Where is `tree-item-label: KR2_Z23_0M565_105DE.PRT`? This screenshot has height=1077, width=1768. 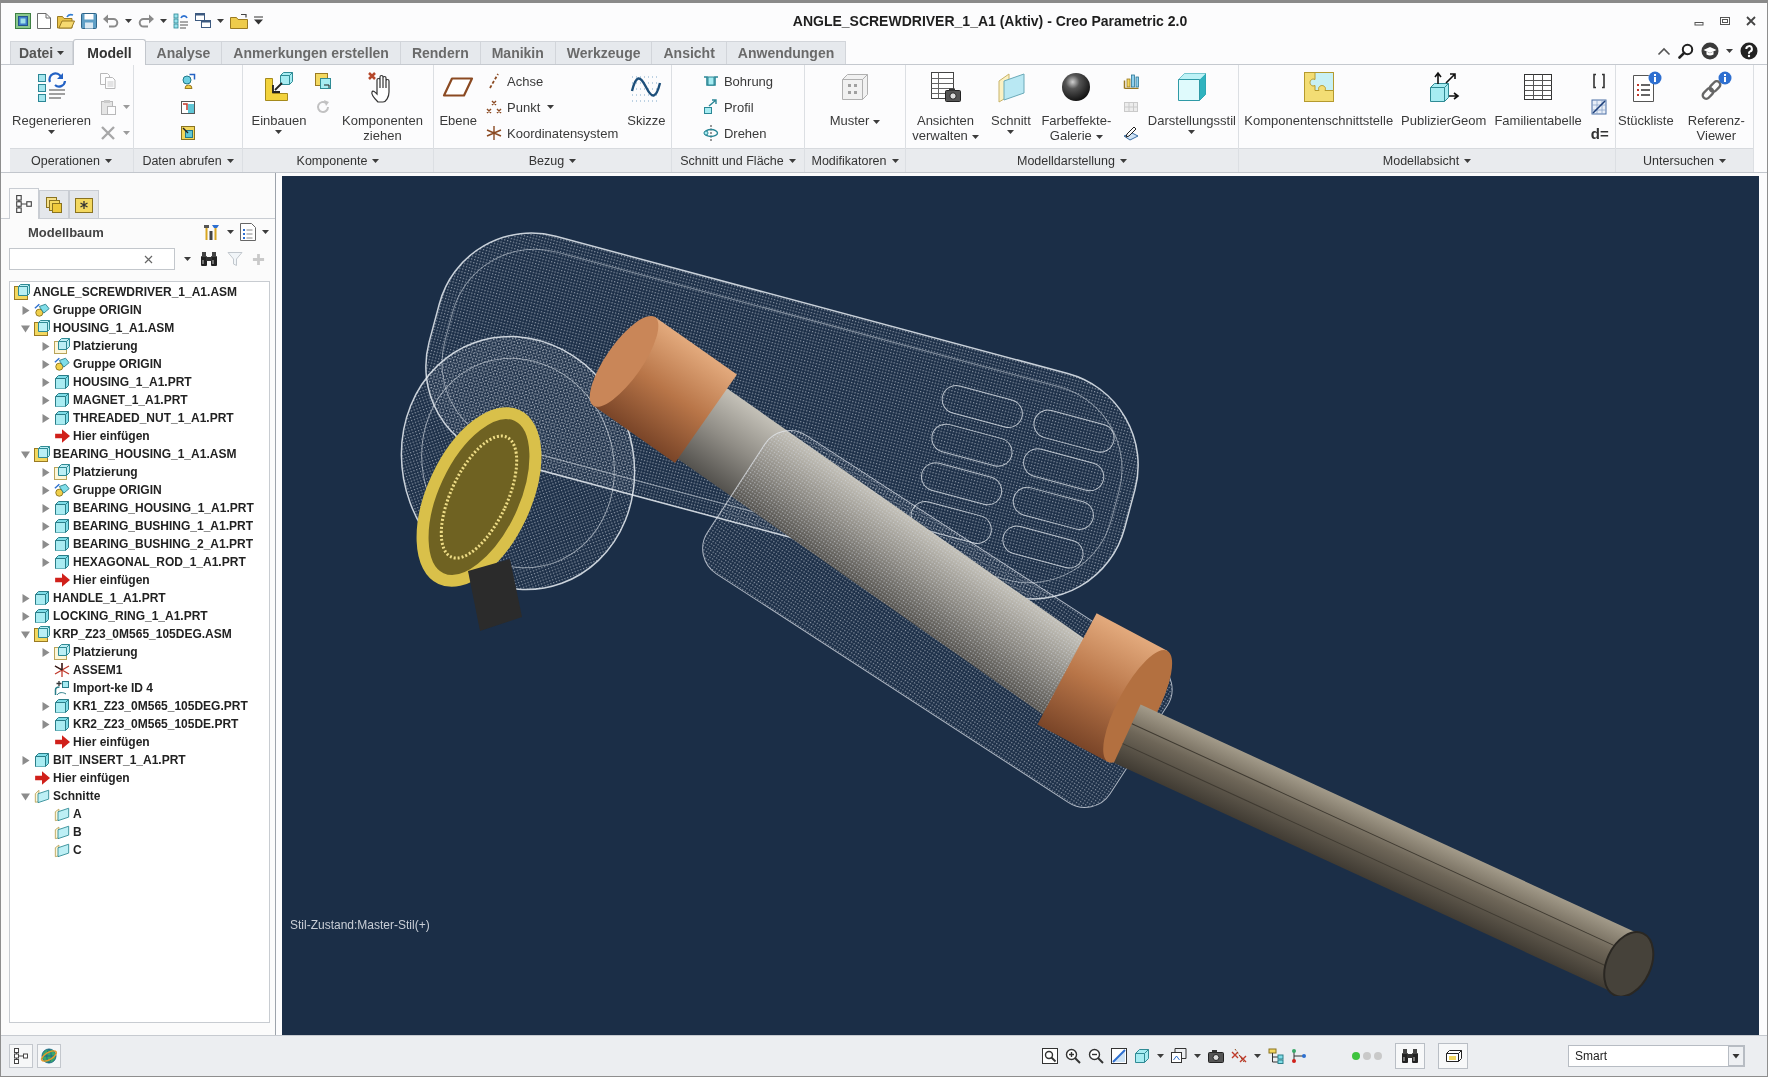
tree-item-label: KR2_Z23_0M565_105DE.PRT is located at coordinates (156, 724).